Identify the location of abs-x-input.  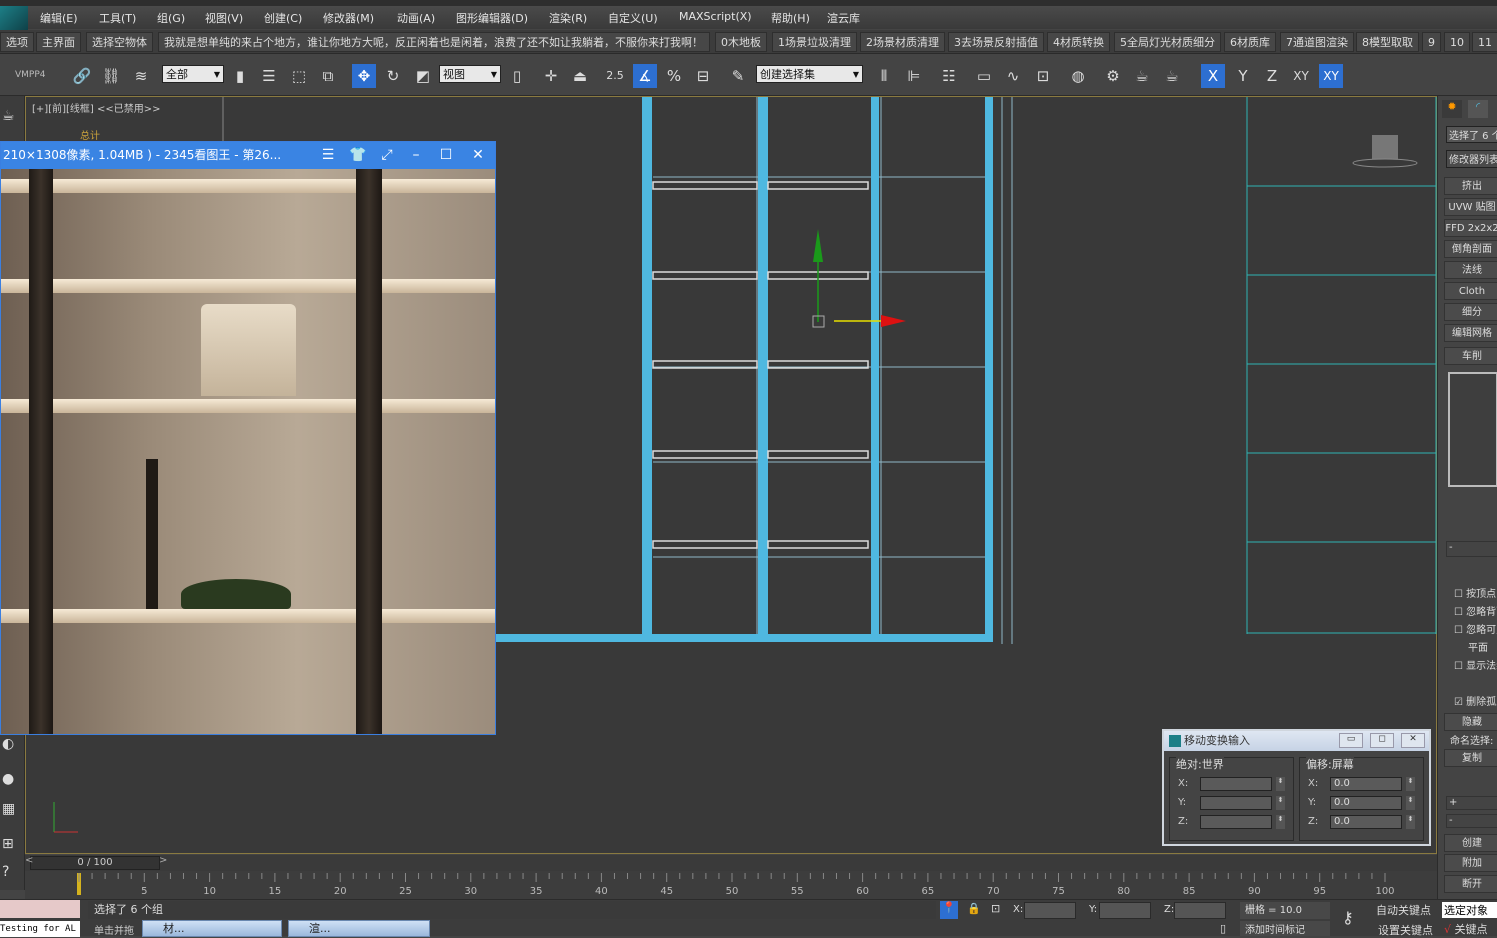
(1236, 784).